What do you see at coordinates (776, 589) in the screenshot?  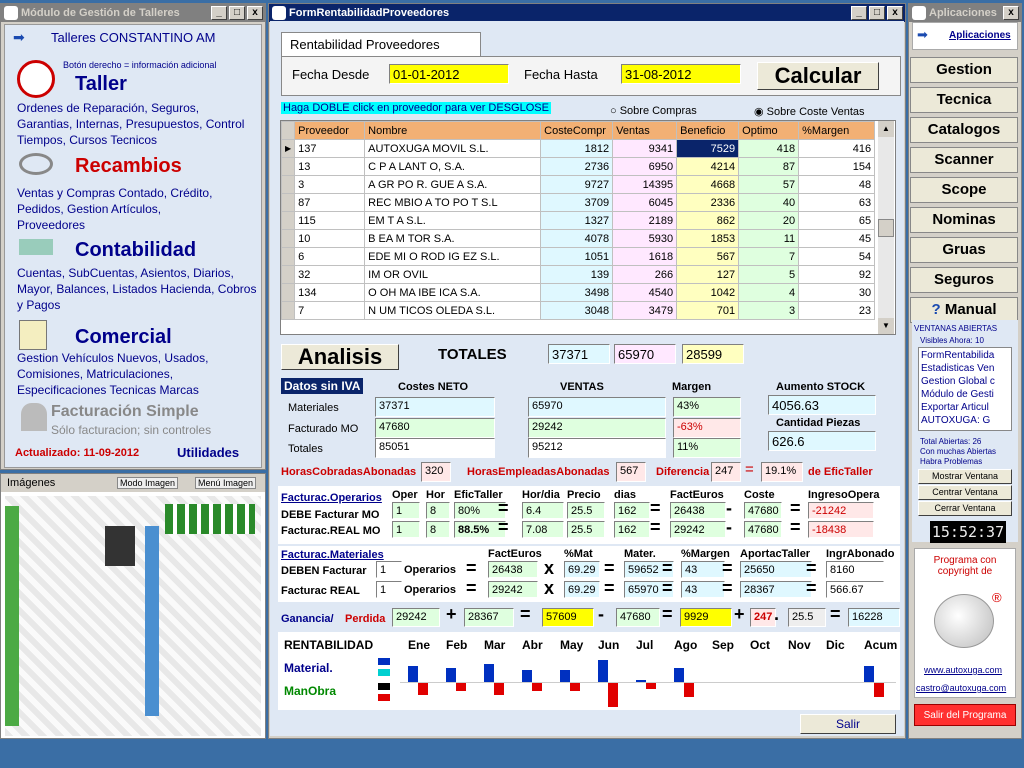 I see `freal-cell: 28367` at bounding box center [776, 589].